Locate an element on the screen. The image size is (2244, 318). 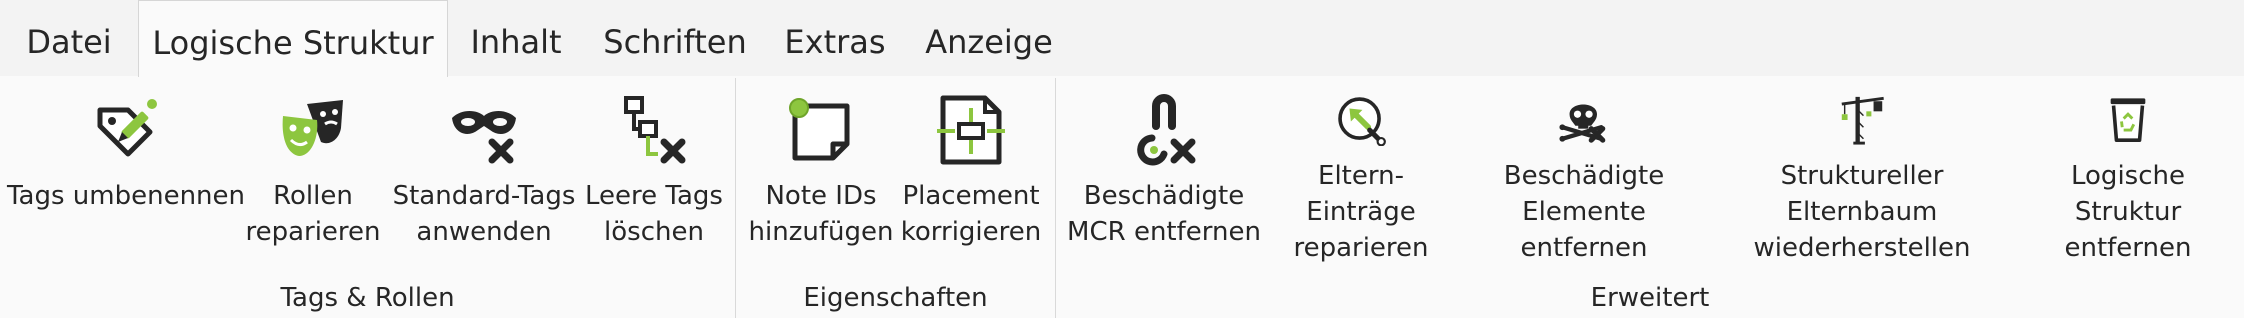
tab-inhalt: Inhalt is located at coordinates (516, 38).